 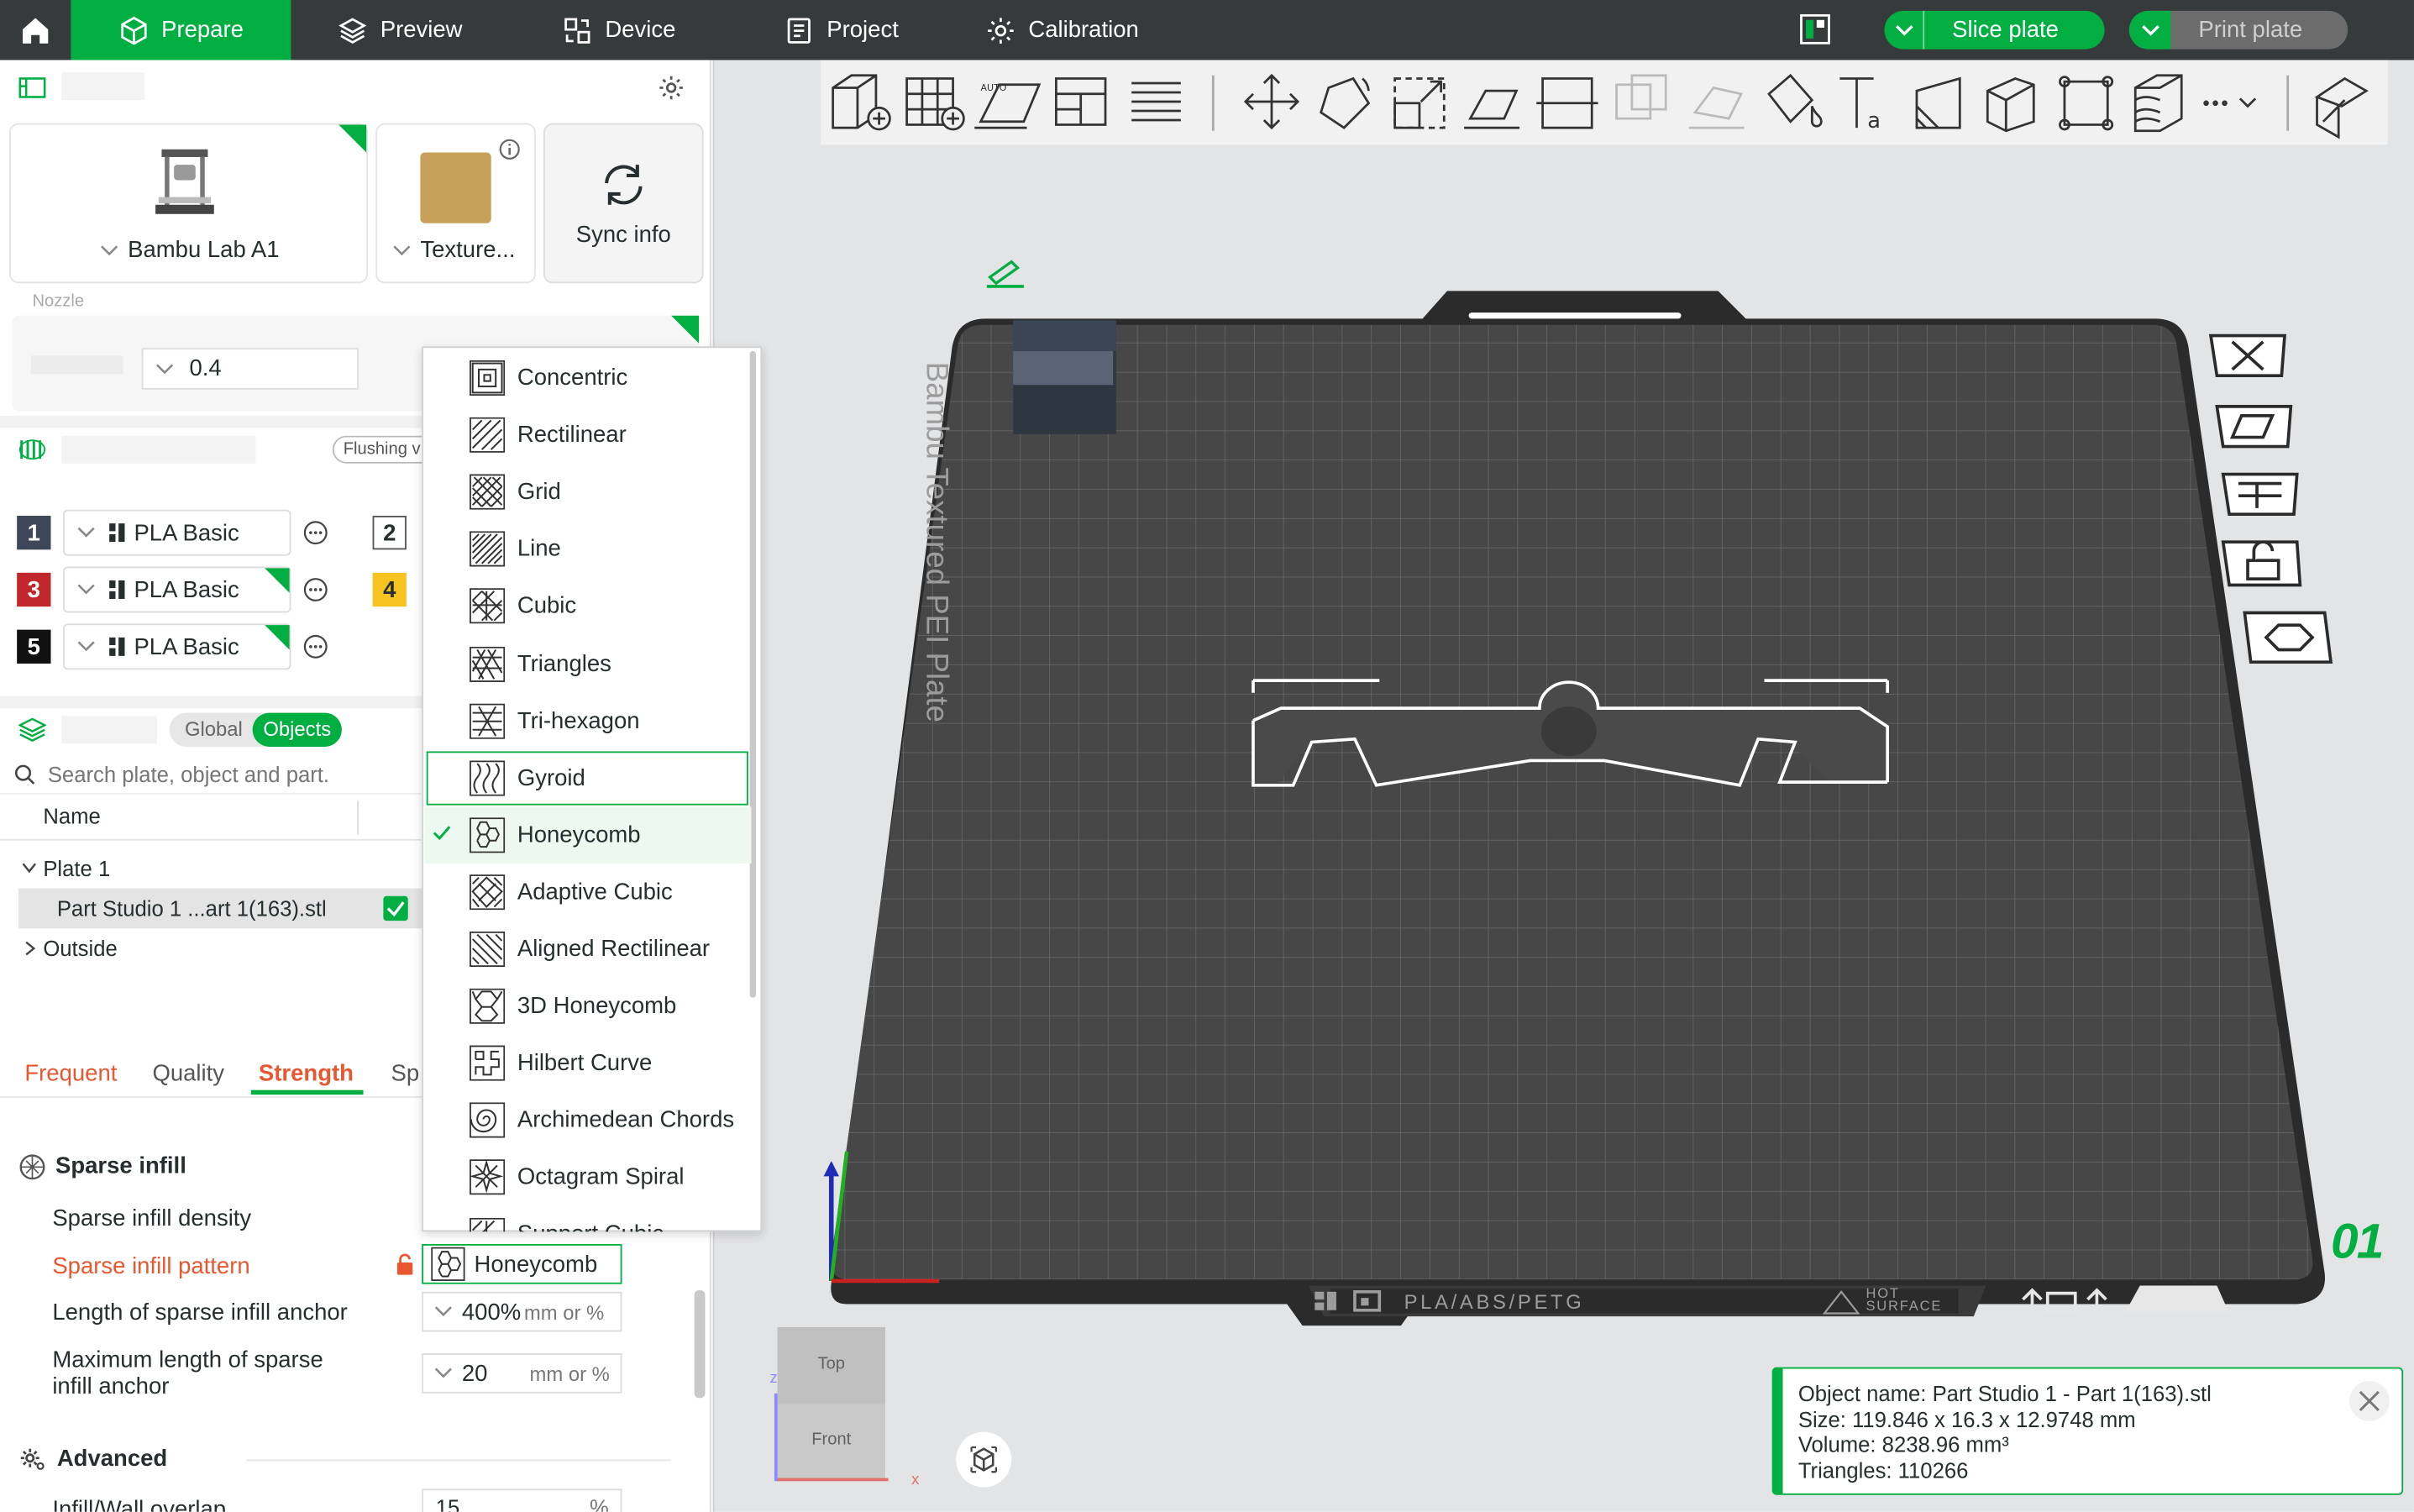 I want to click on toggle-objects: Objects, so click(x=297, y=729).